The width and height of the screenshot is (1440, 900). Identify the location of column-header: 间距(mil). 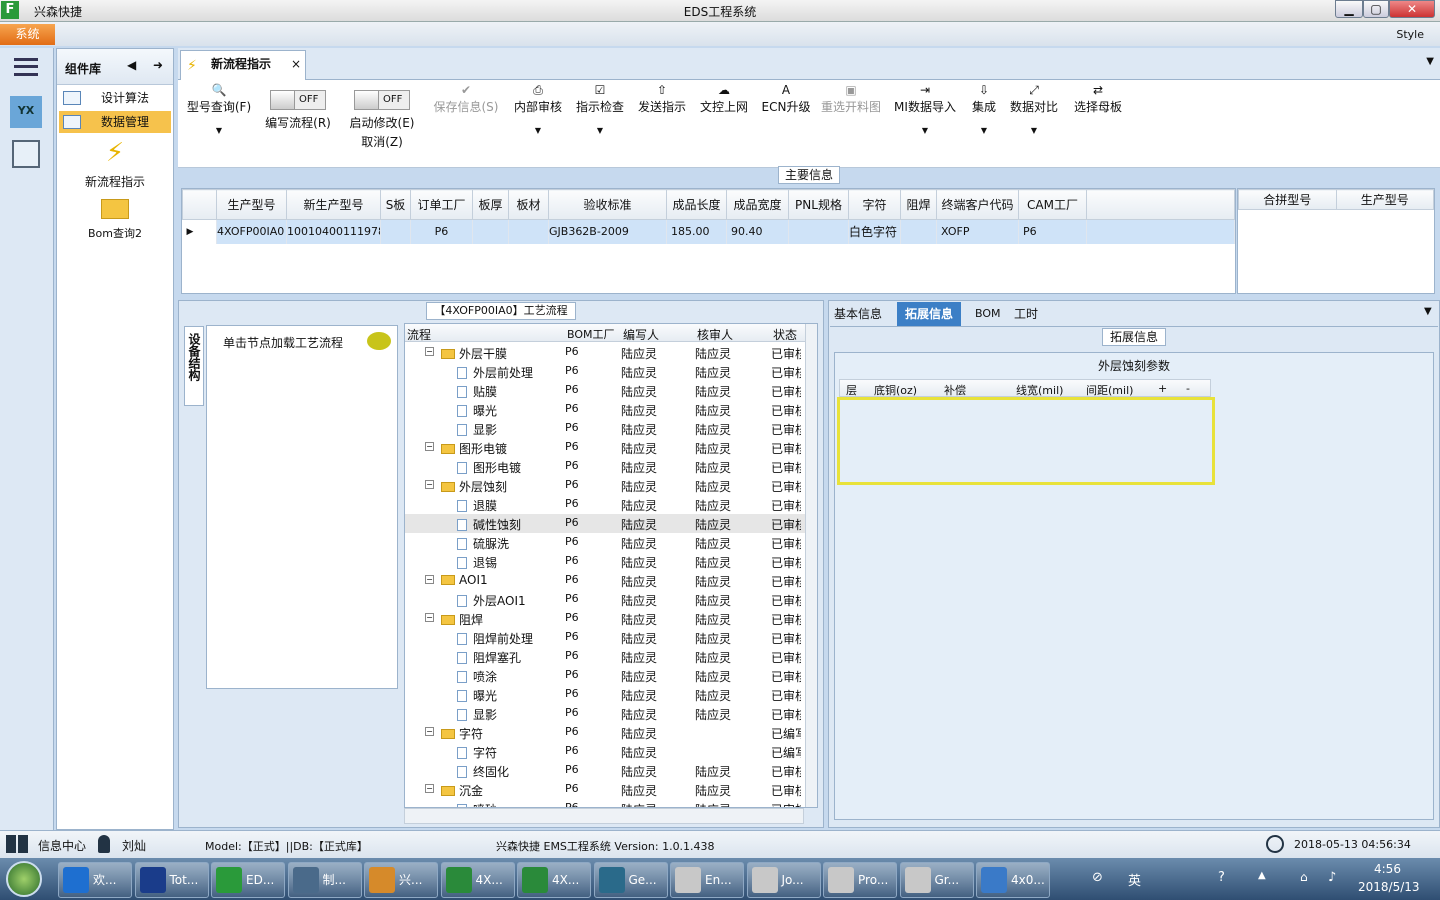
(1109, 390).